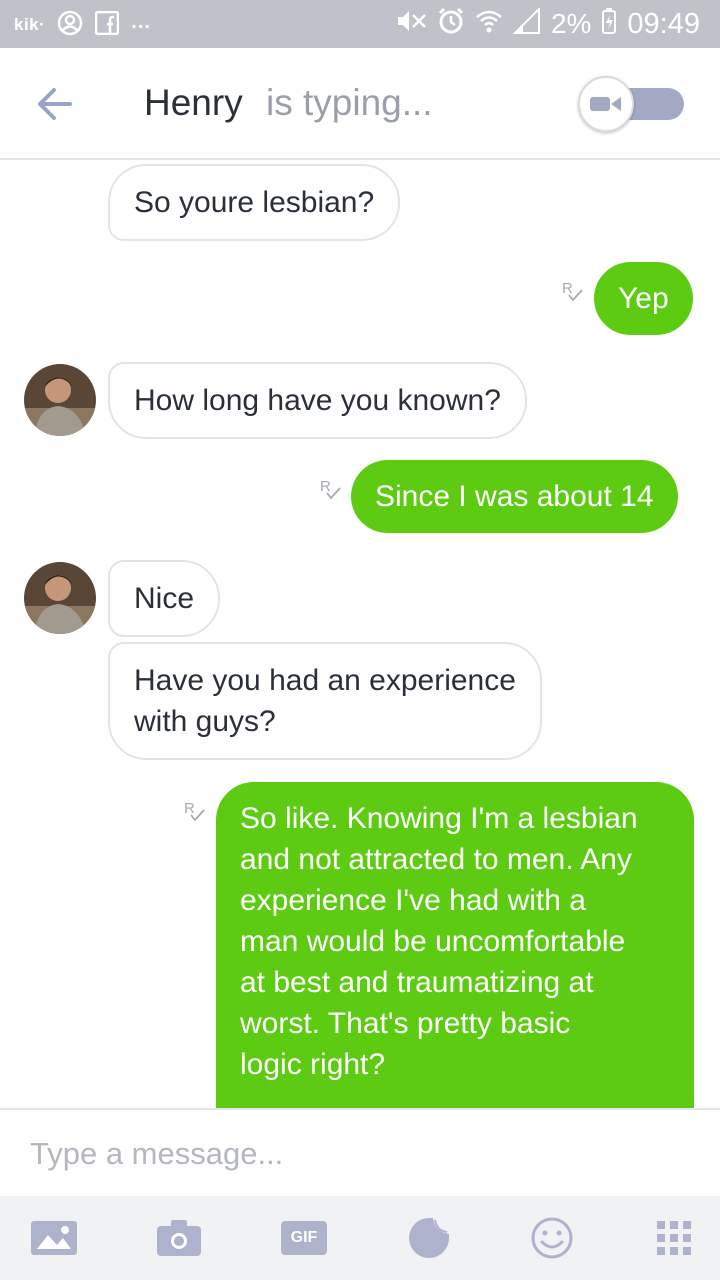 The image size is (720, 1280). Describe the element at coordinates (609, 24) in the screenshot. I see `battery-charging-icon` at that location.